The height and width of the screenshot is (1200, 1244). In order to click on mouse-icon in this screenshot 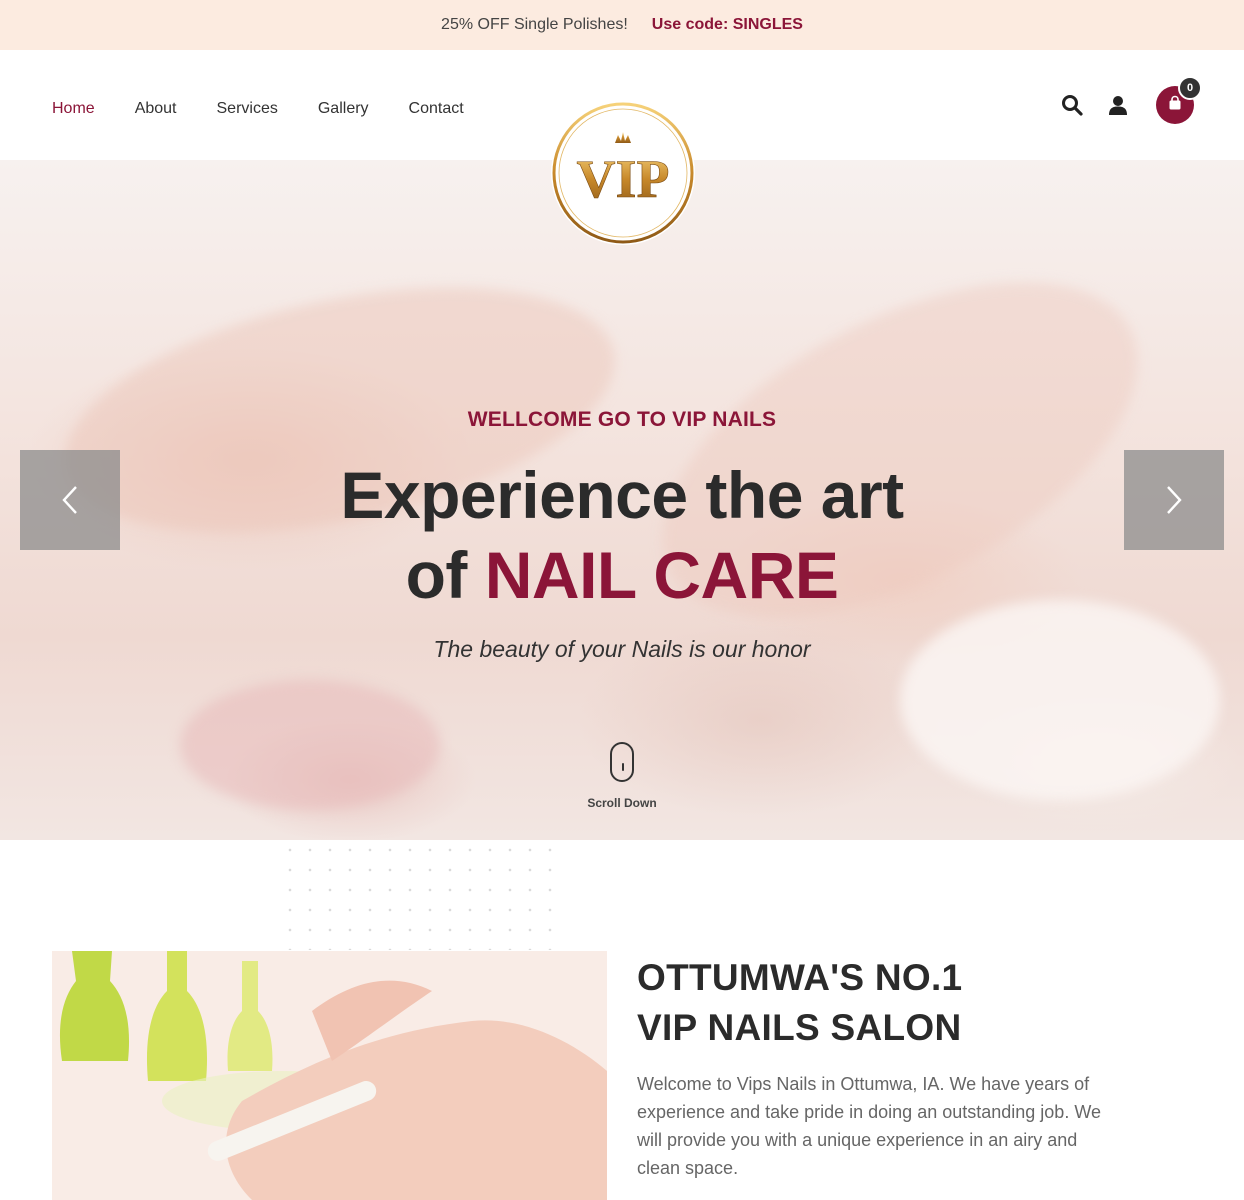, I will do `click(622, 762)`.